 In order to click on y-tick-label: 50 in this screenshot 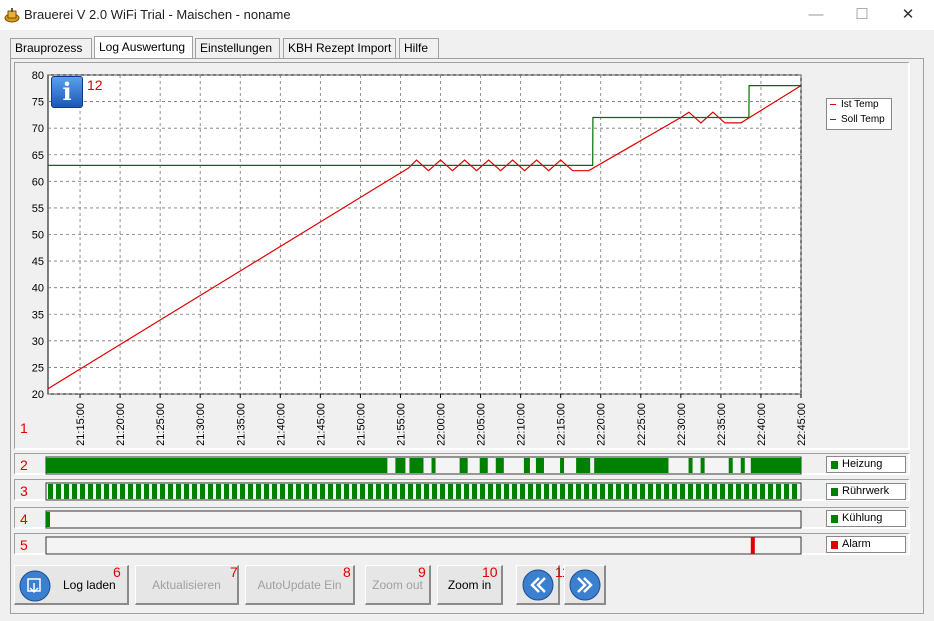, I will do `click(38, 236)`.